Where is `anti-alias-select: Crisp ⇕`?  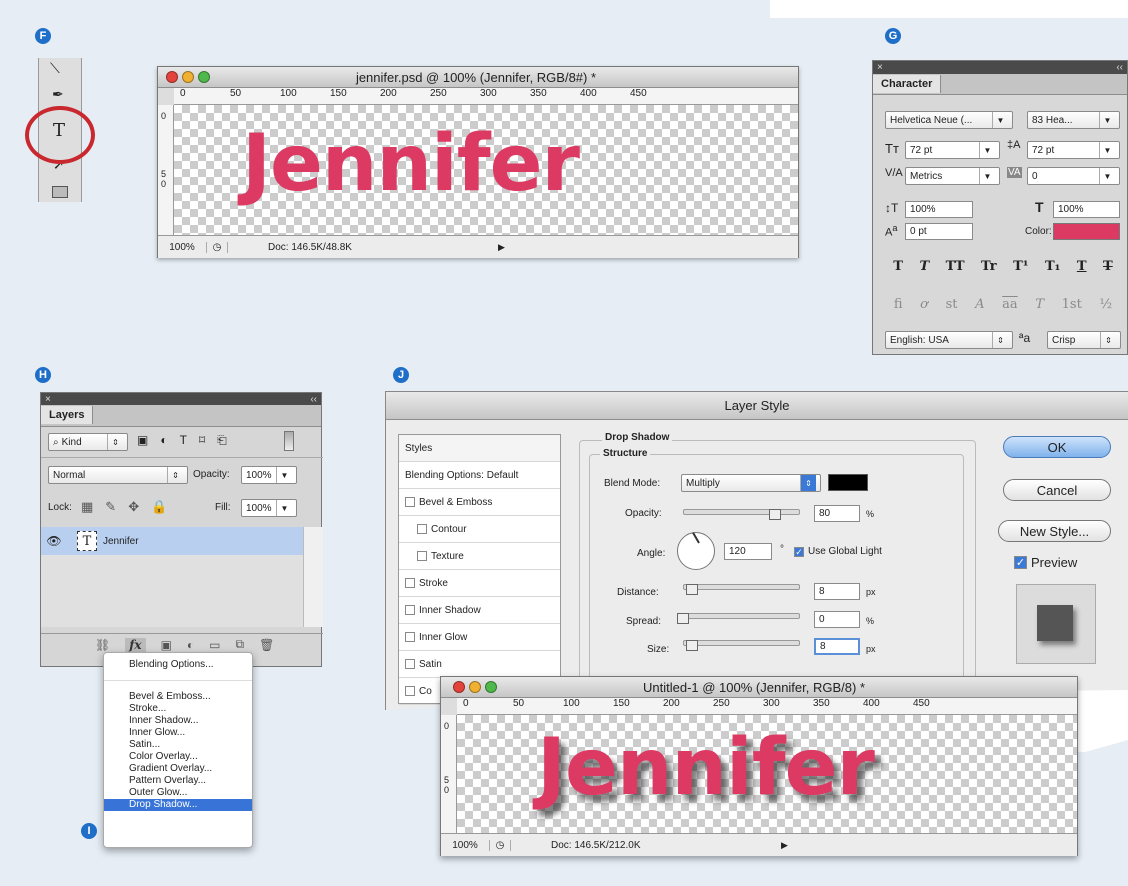 anti-alias-select: Crisp ⇕ is located at coordinates (1084, 340).